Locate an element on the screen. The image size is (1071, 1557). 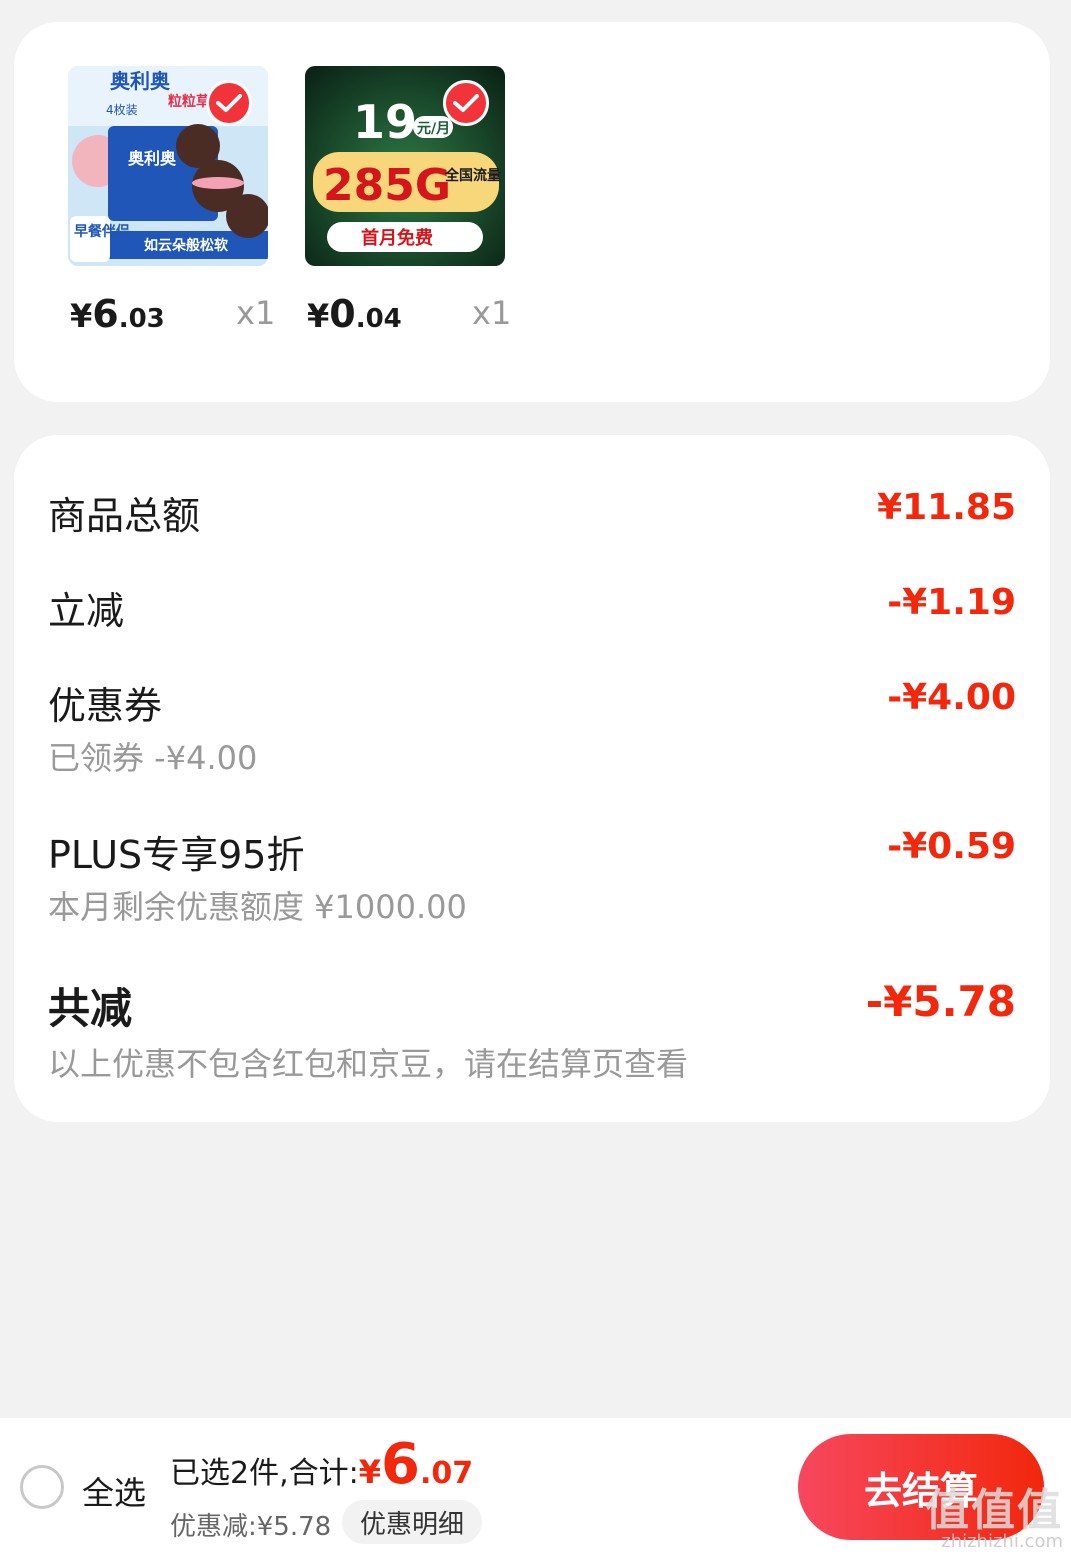
selected-count-text: 已选2件,合计: is located at coordinates (264, 1473).